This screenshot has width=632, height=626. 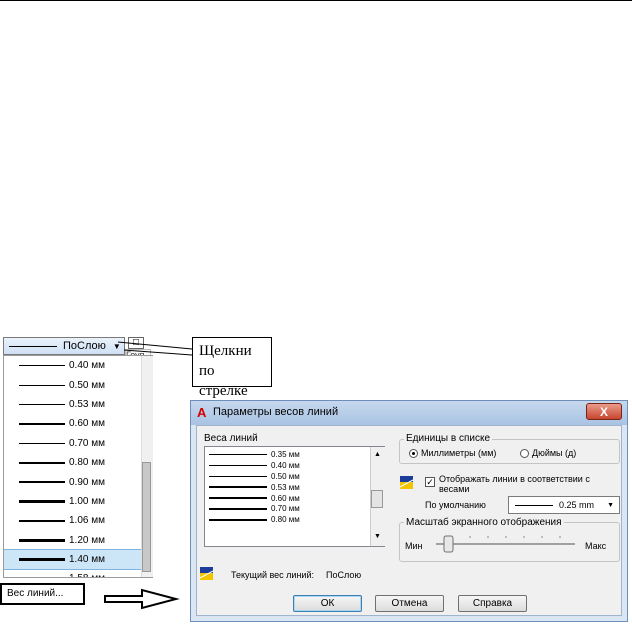 I want to click on lineweight-list-item: 0.80 мм, so click(x=294, y=519).